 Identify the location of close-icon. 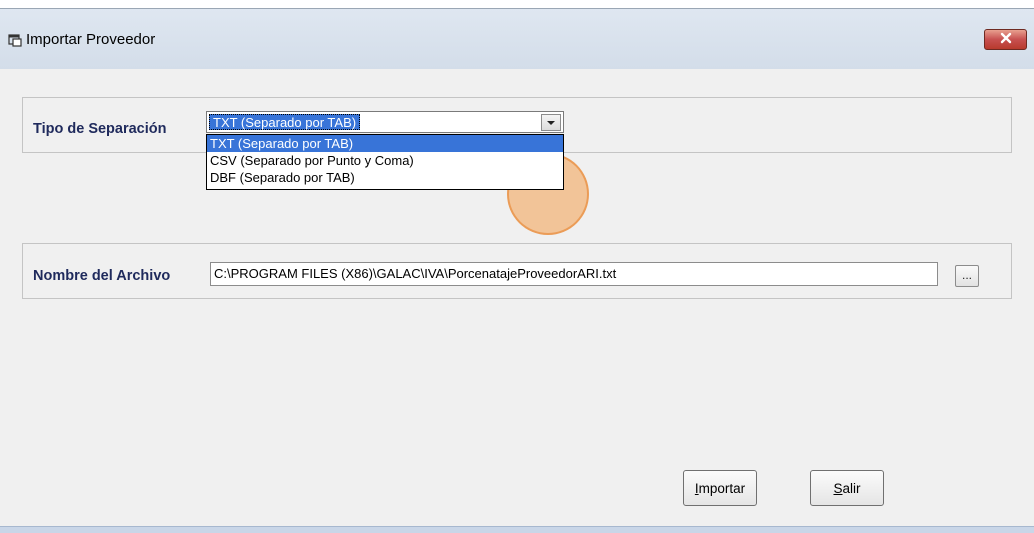
(1006, 40).